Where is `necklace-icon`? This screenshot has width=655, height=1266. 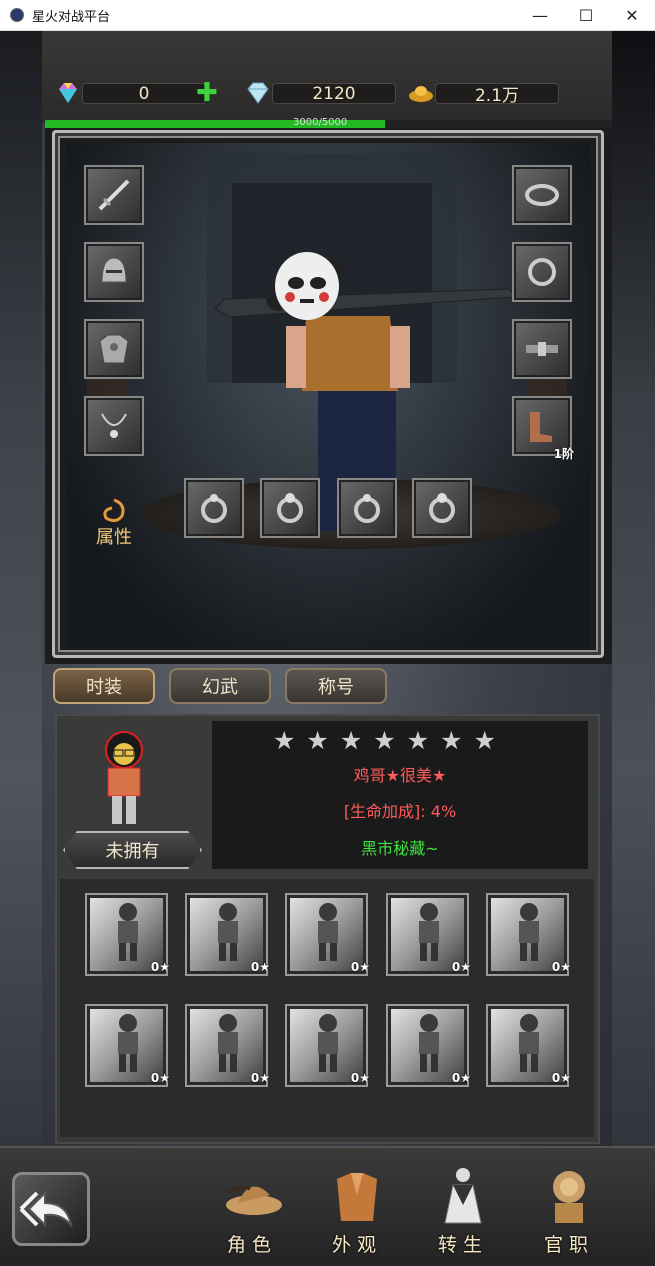
necklace-icon is located at coordinates (114, 425).